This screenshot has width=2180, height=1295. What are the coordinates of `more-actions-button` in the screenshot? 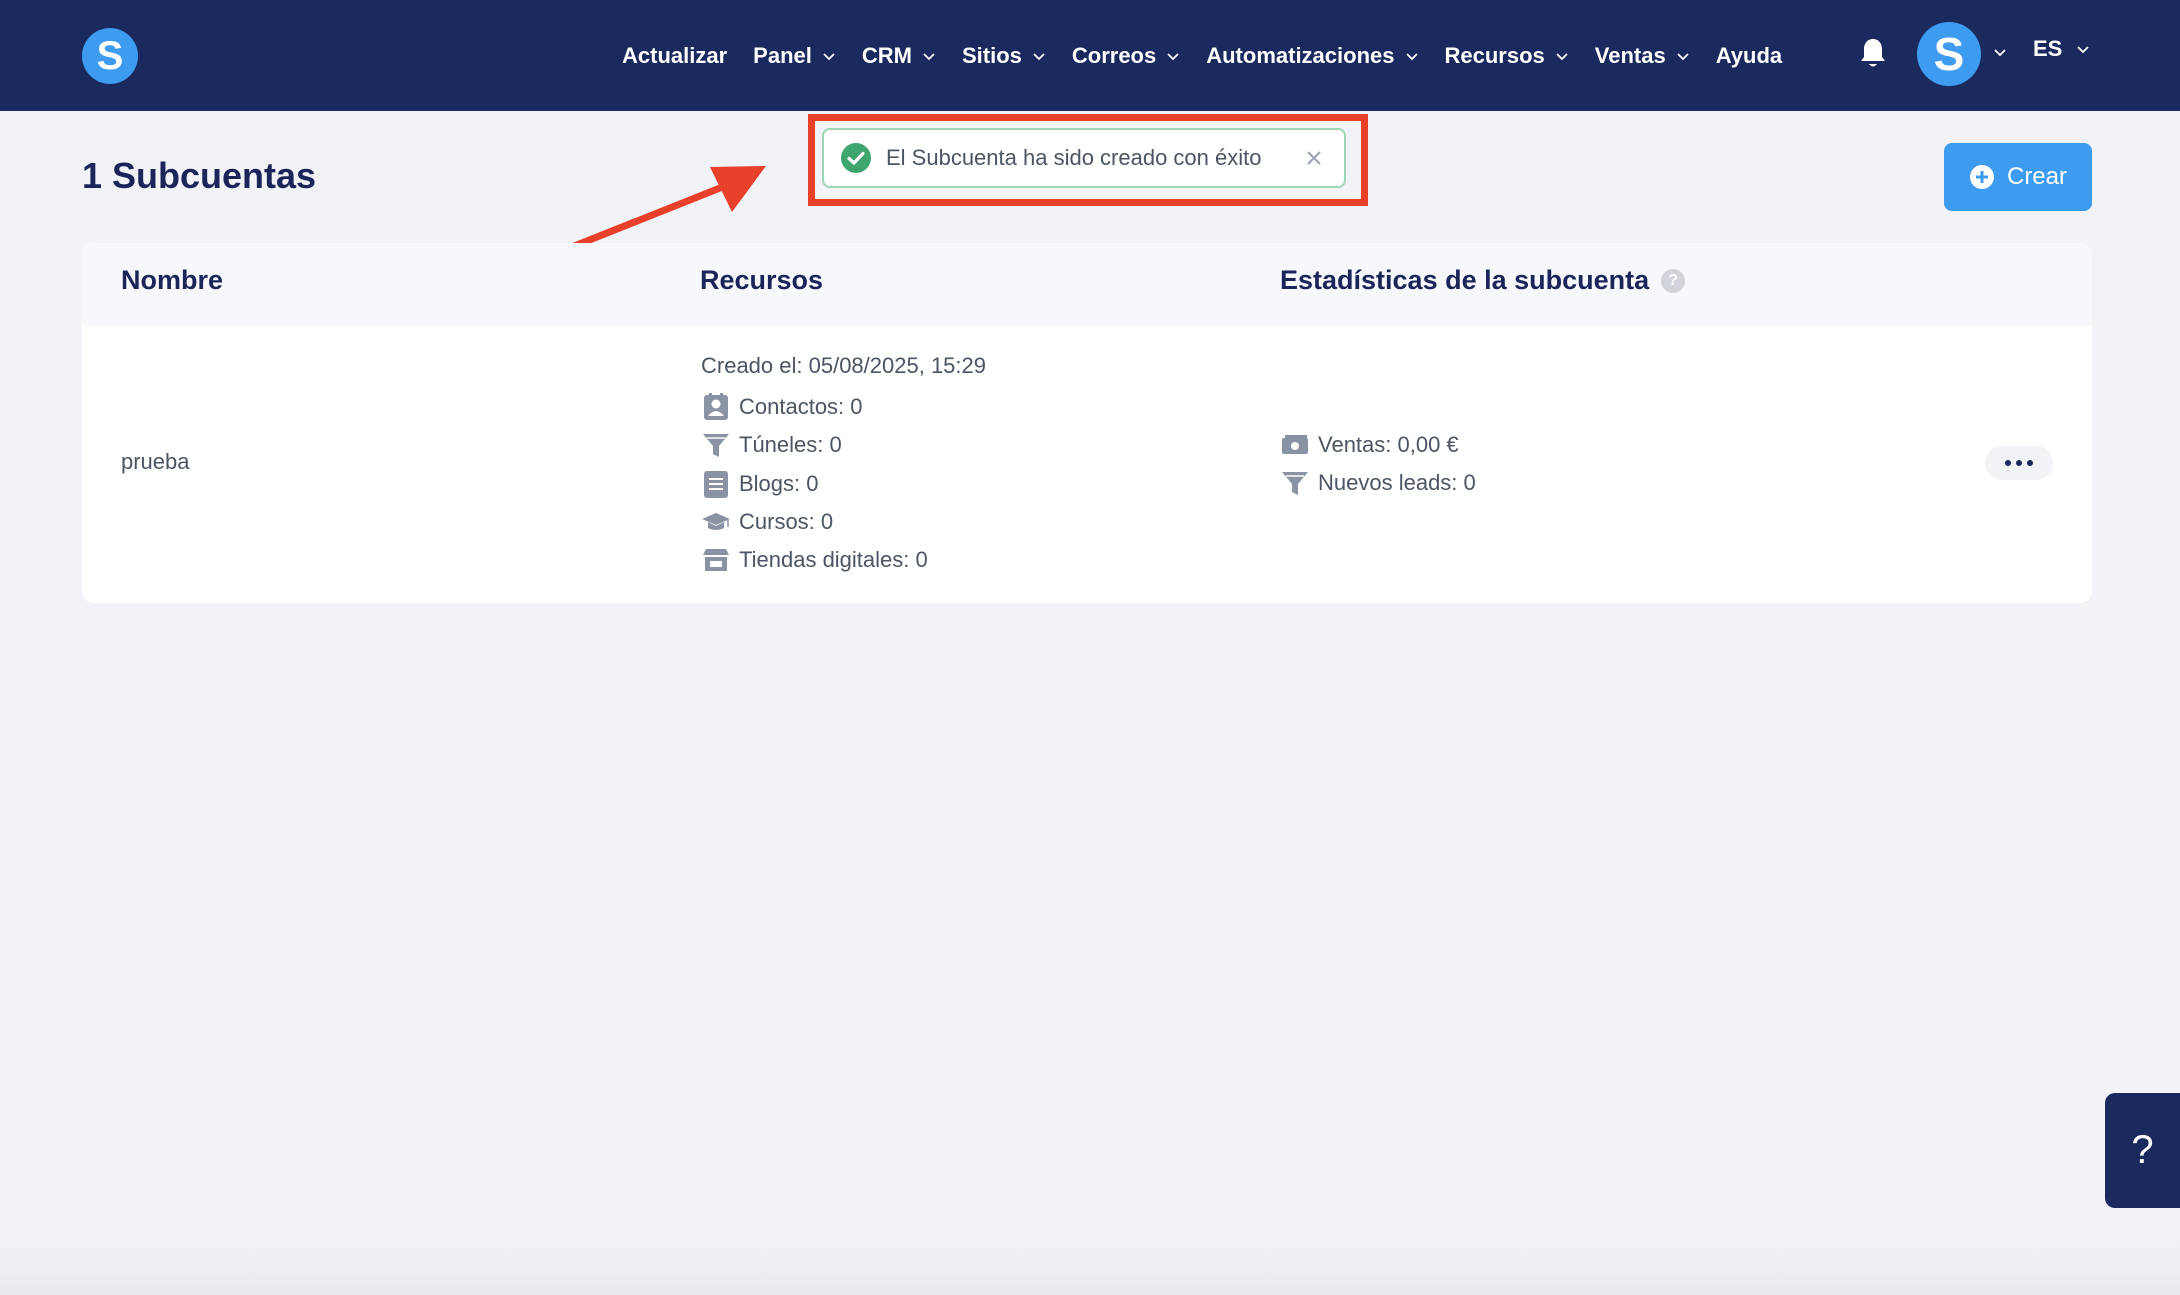 It's located at (2019, 463).